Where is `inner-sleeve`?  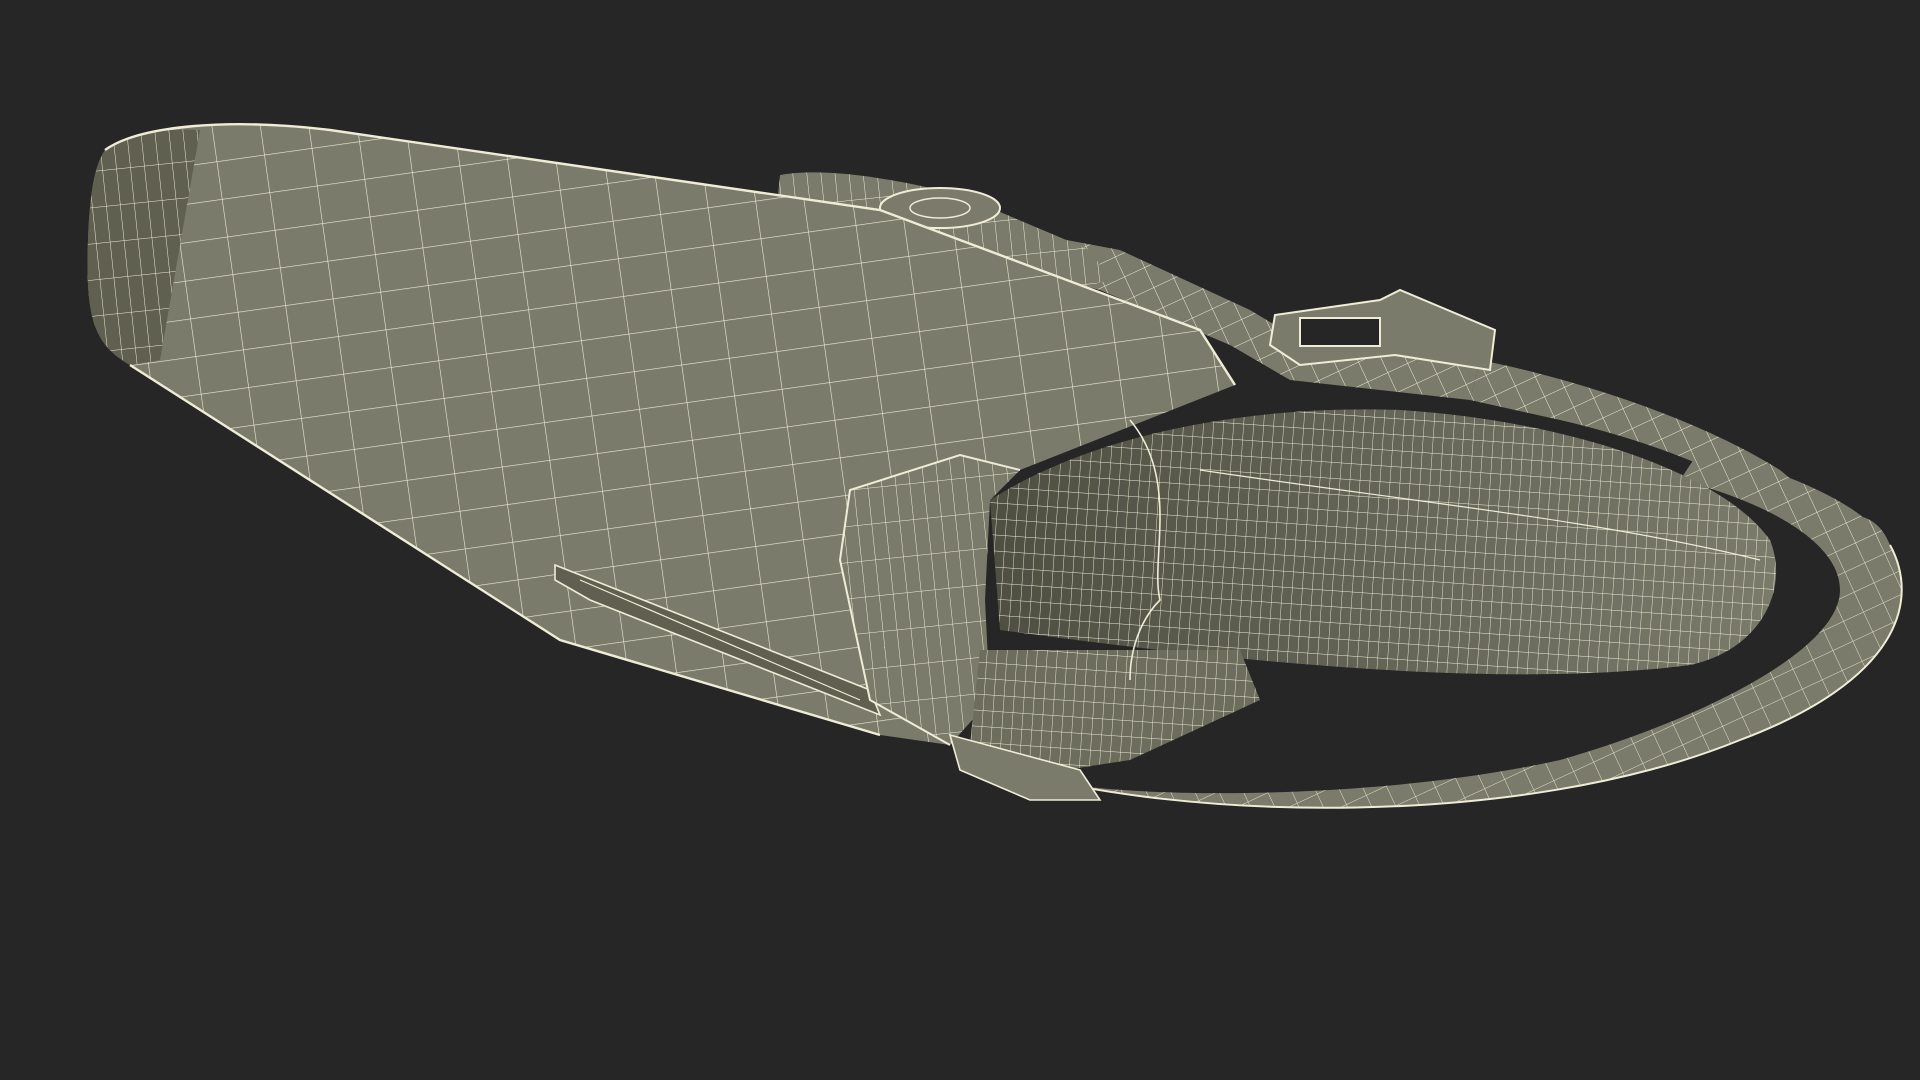
inner-sleeve is located at coordinates (1373, 594).